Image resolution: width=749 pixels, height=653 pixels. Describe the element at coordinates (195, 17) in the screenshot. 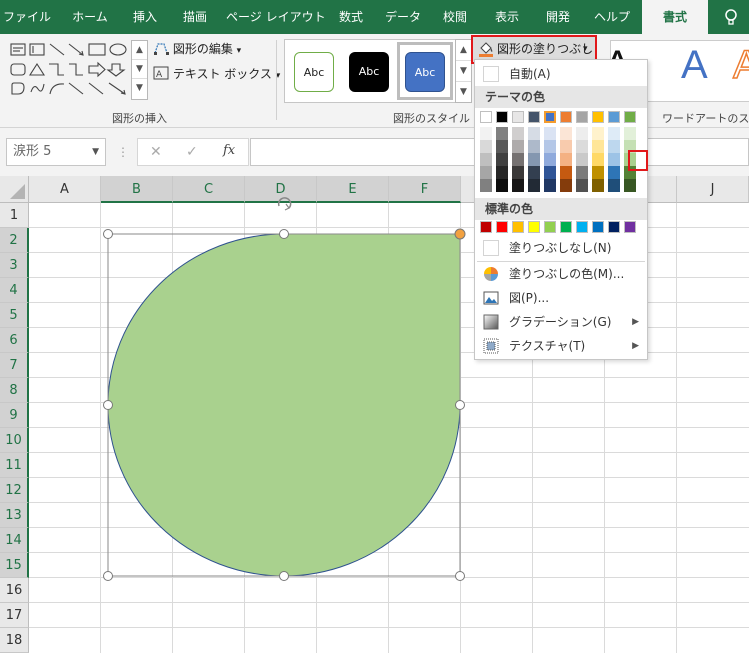

I see `tab-draw: 描画` at that location.